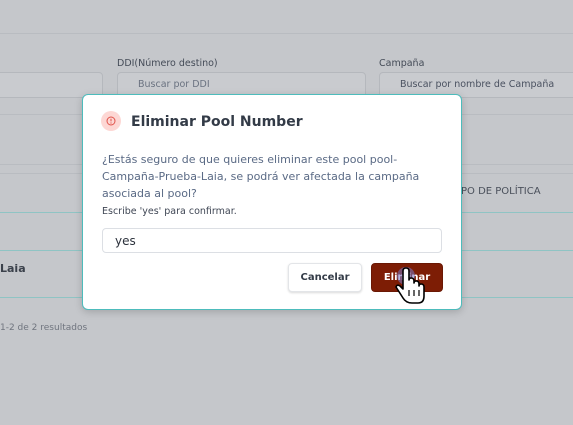  Describe the element at coordinates (217, 122) in the screenshot. I see `modal-title: Eliminar Pool Number` at that location.